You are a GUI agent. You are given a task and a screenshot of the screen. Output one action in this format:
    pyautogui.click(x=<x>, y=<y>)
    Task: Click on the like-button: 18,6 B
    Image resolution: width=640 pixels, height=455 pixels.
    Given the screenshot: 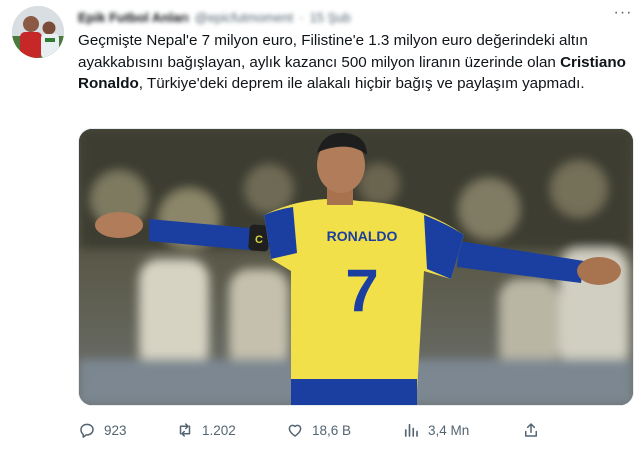 What is the action you would take?
    pyautogui.click(x=318, y=430)
    